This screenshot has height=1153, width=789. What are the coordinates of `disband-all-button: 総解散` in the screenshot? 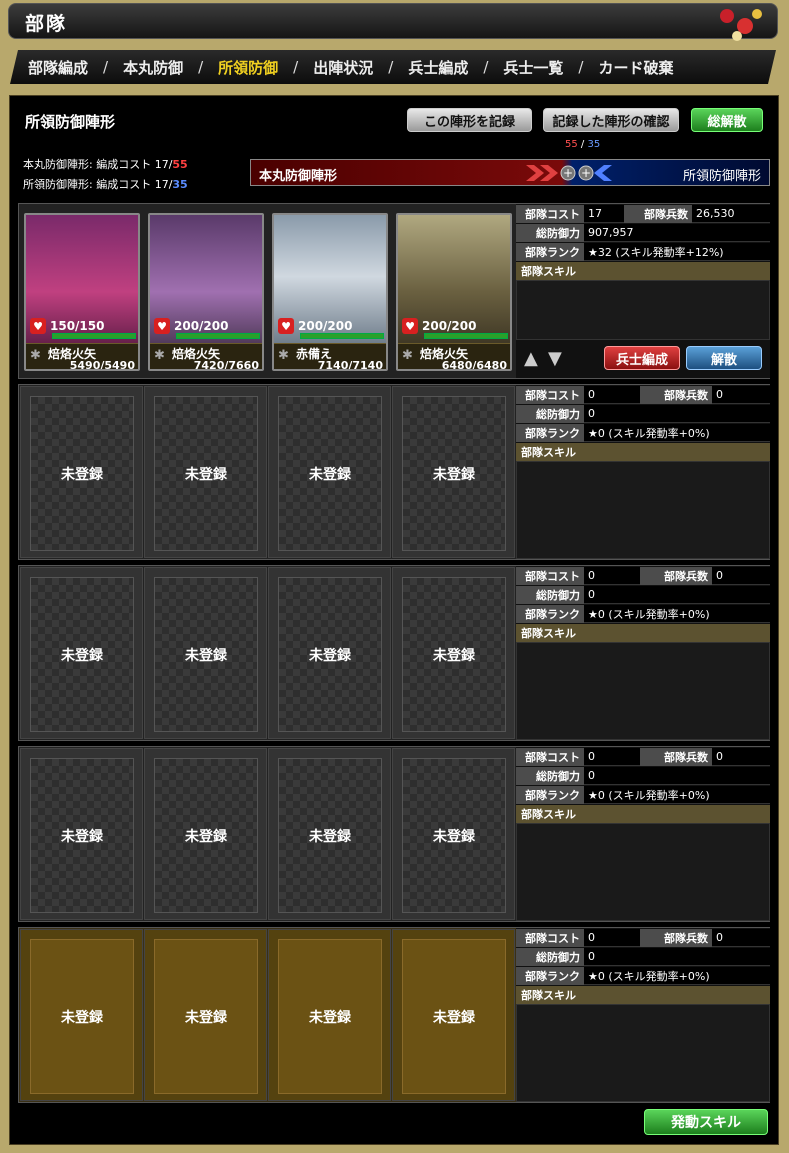 It's located at (727, 120).